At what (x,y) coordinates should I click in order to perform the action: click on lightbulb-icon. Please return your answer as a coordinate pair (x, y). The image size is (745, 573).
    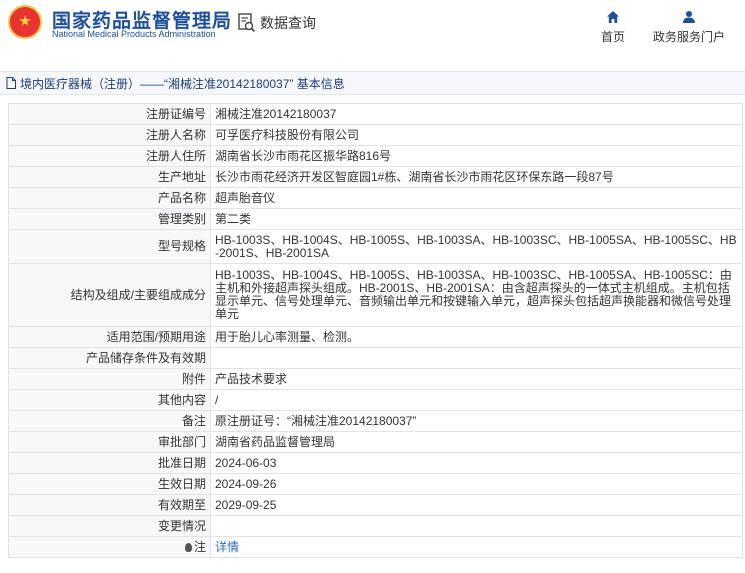
    Looking at the image, I should click on (188, 547).